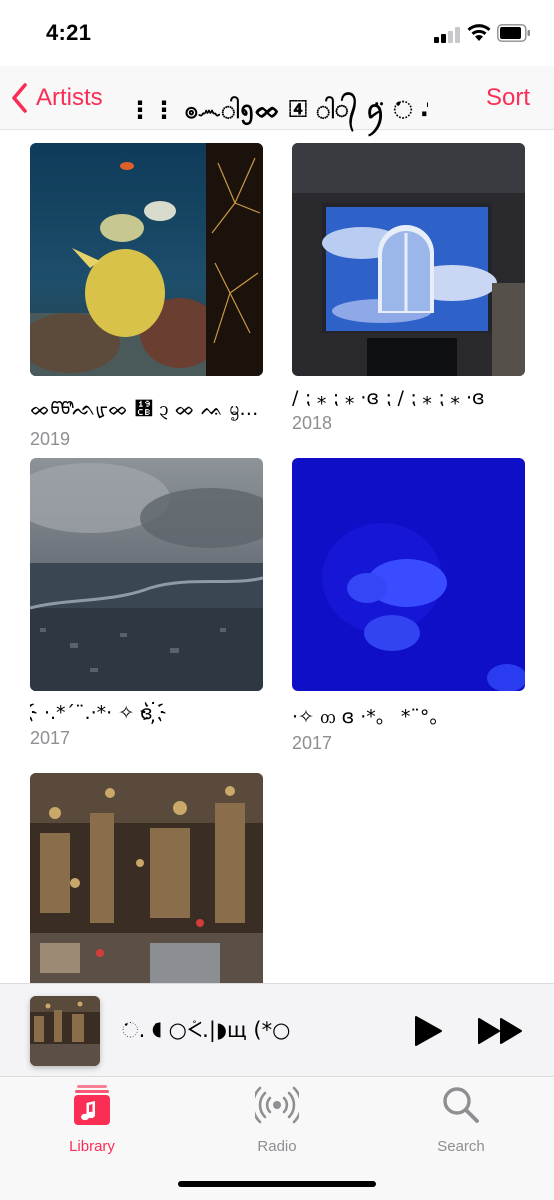  What do you see at coordinates (92, 1146) in the screenshot?
I see `tab-label: Library` at bounding box center [92, 1146].